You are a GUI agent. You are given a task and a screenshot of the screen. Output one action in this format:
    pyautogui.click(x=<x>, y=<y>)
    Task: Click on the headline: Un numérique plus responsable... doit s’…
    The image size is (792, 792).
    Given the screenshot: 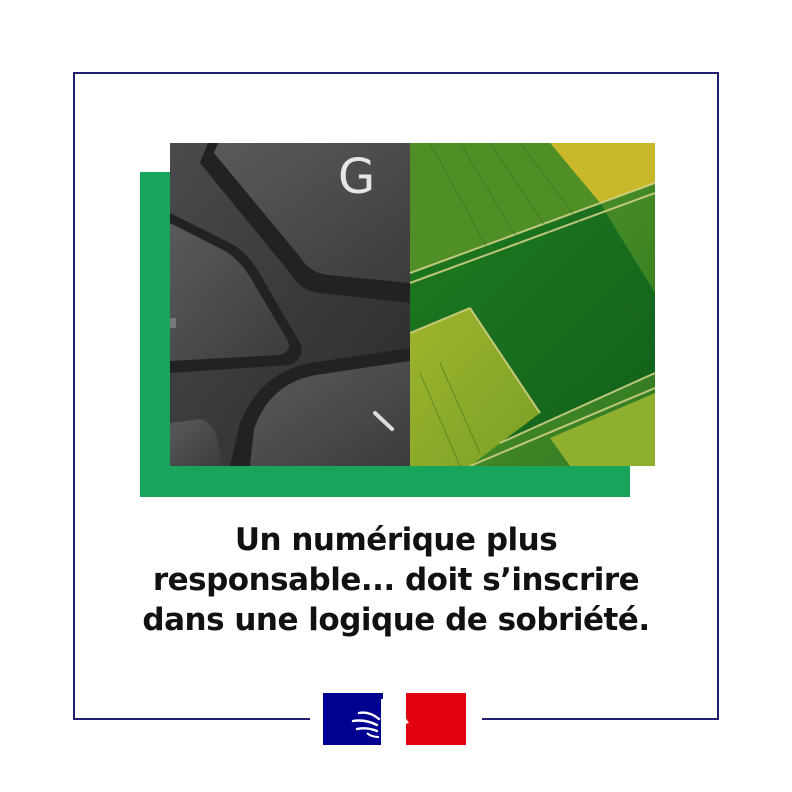 What is the action you would take?
    pyautogui.click(x=396, y=580)
    